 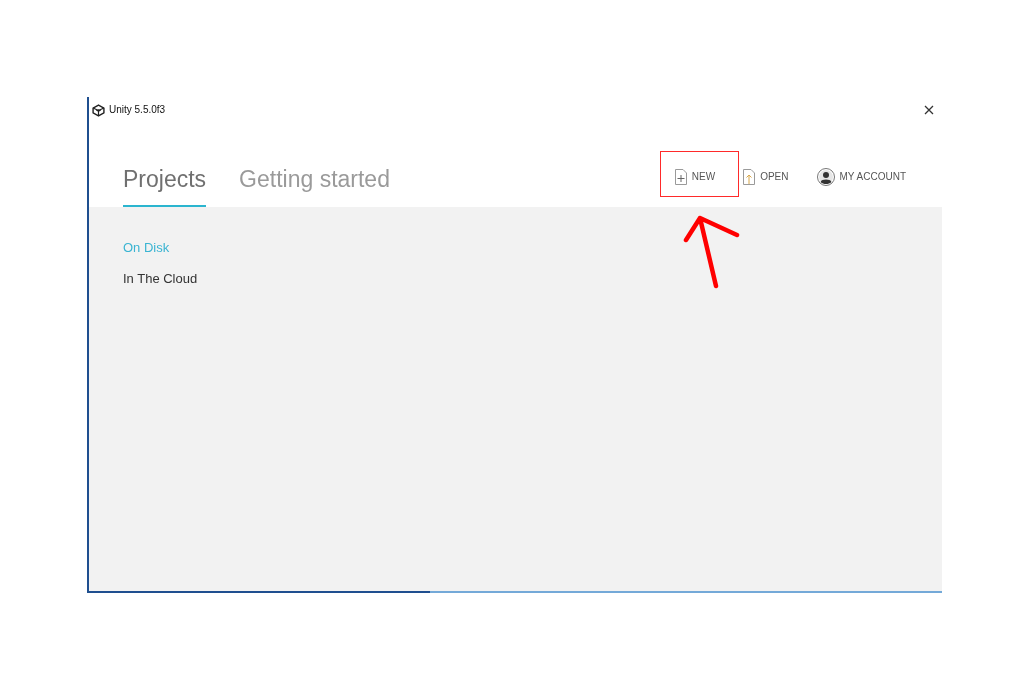 What do you see at coordinates (160, 279) in the screenshot?
I see `sidebar-item: In The Cloud` at bounding box center [160, 279].